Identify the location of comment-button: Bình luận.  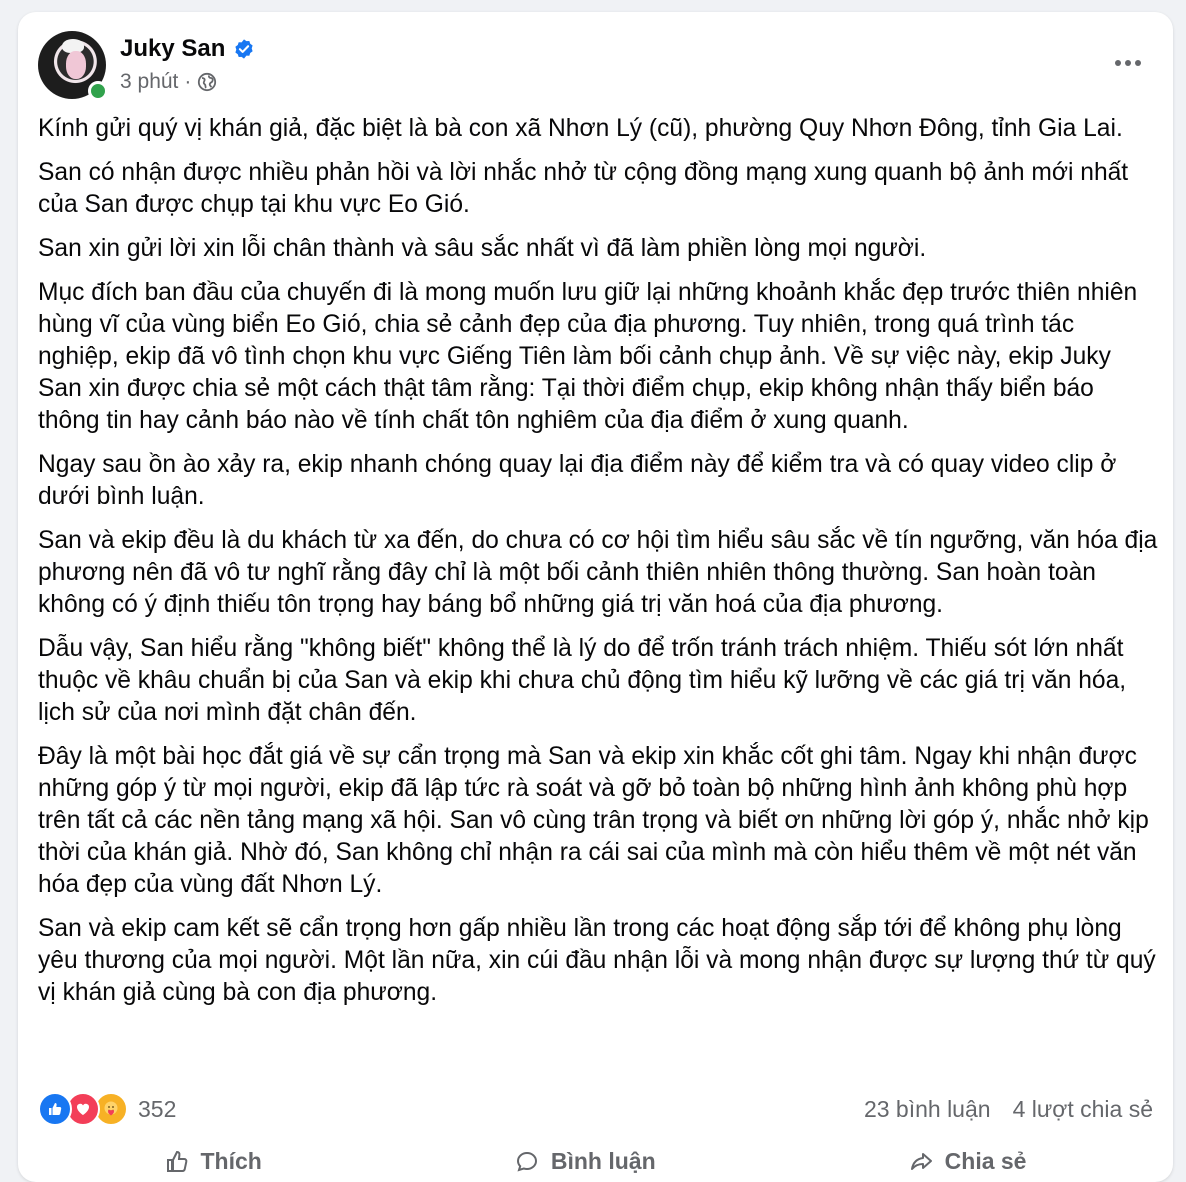
(585, 1161).